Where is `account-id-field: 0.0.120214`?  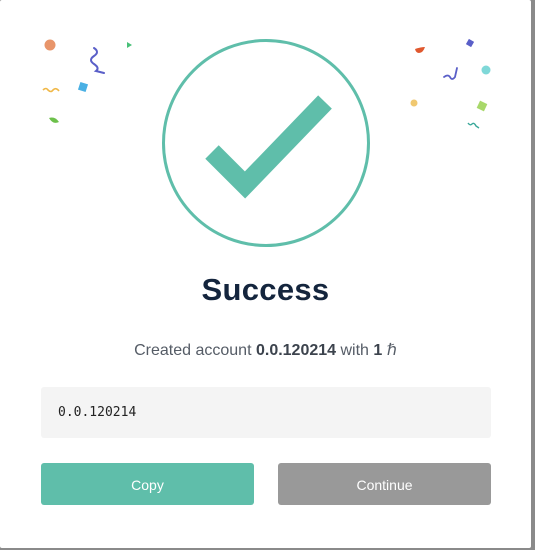
account-id-field: 0.0.120214 is located at coordinates (266, 412).